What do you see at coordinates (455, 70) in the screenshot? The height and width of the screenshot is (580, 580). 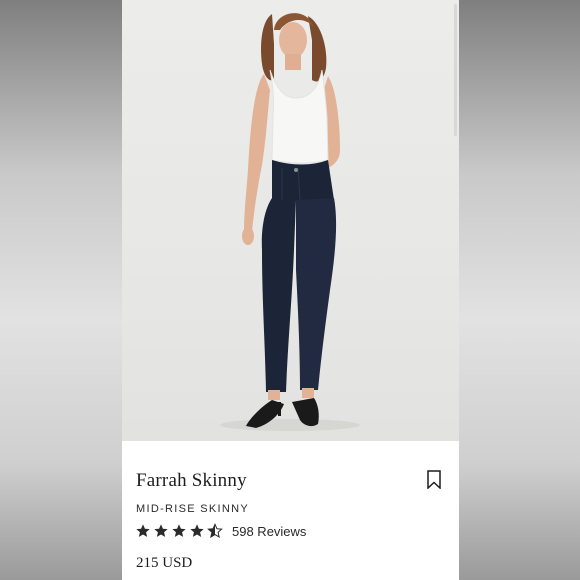 I see `image-scrollbar` at bounding box center [455, 70].